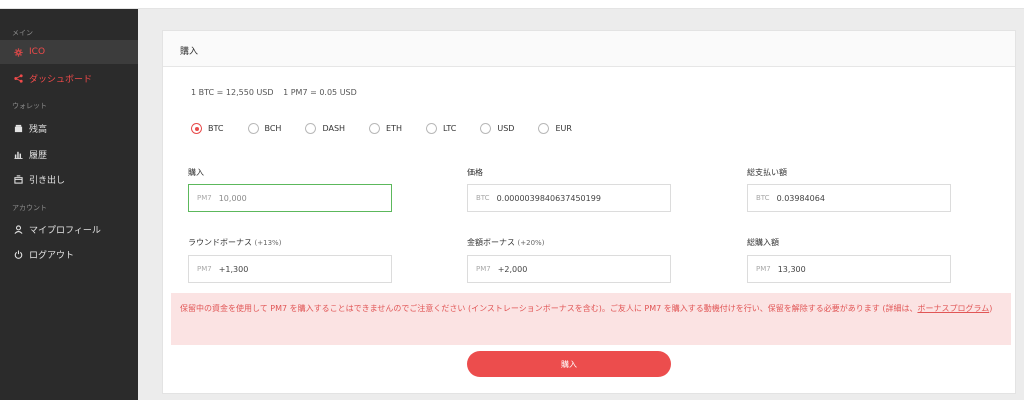 The image size is (1024, 400). I want to click on bonus-program-link: ボーナスプログラム, so click(953, 308).